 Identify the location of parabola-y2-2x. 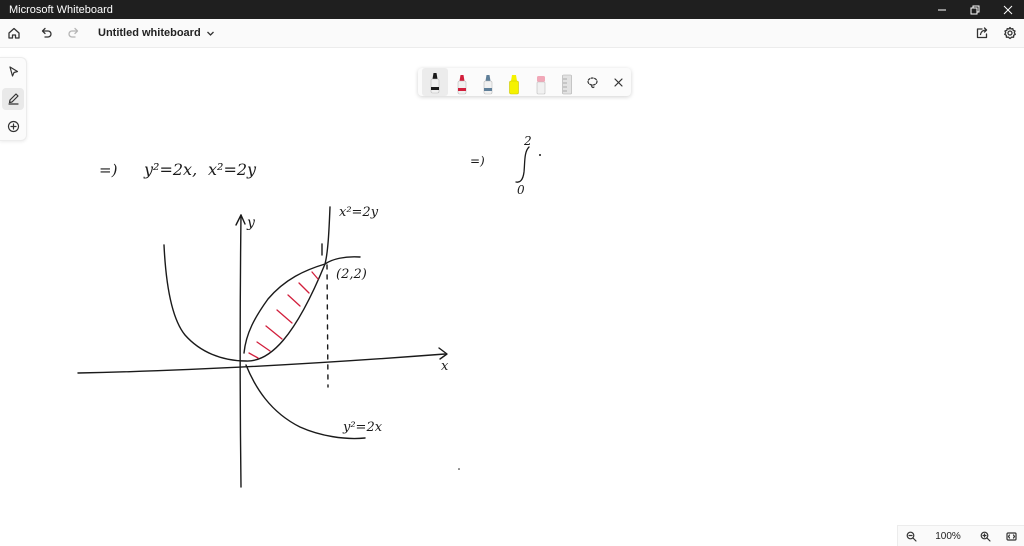
(262, 303).